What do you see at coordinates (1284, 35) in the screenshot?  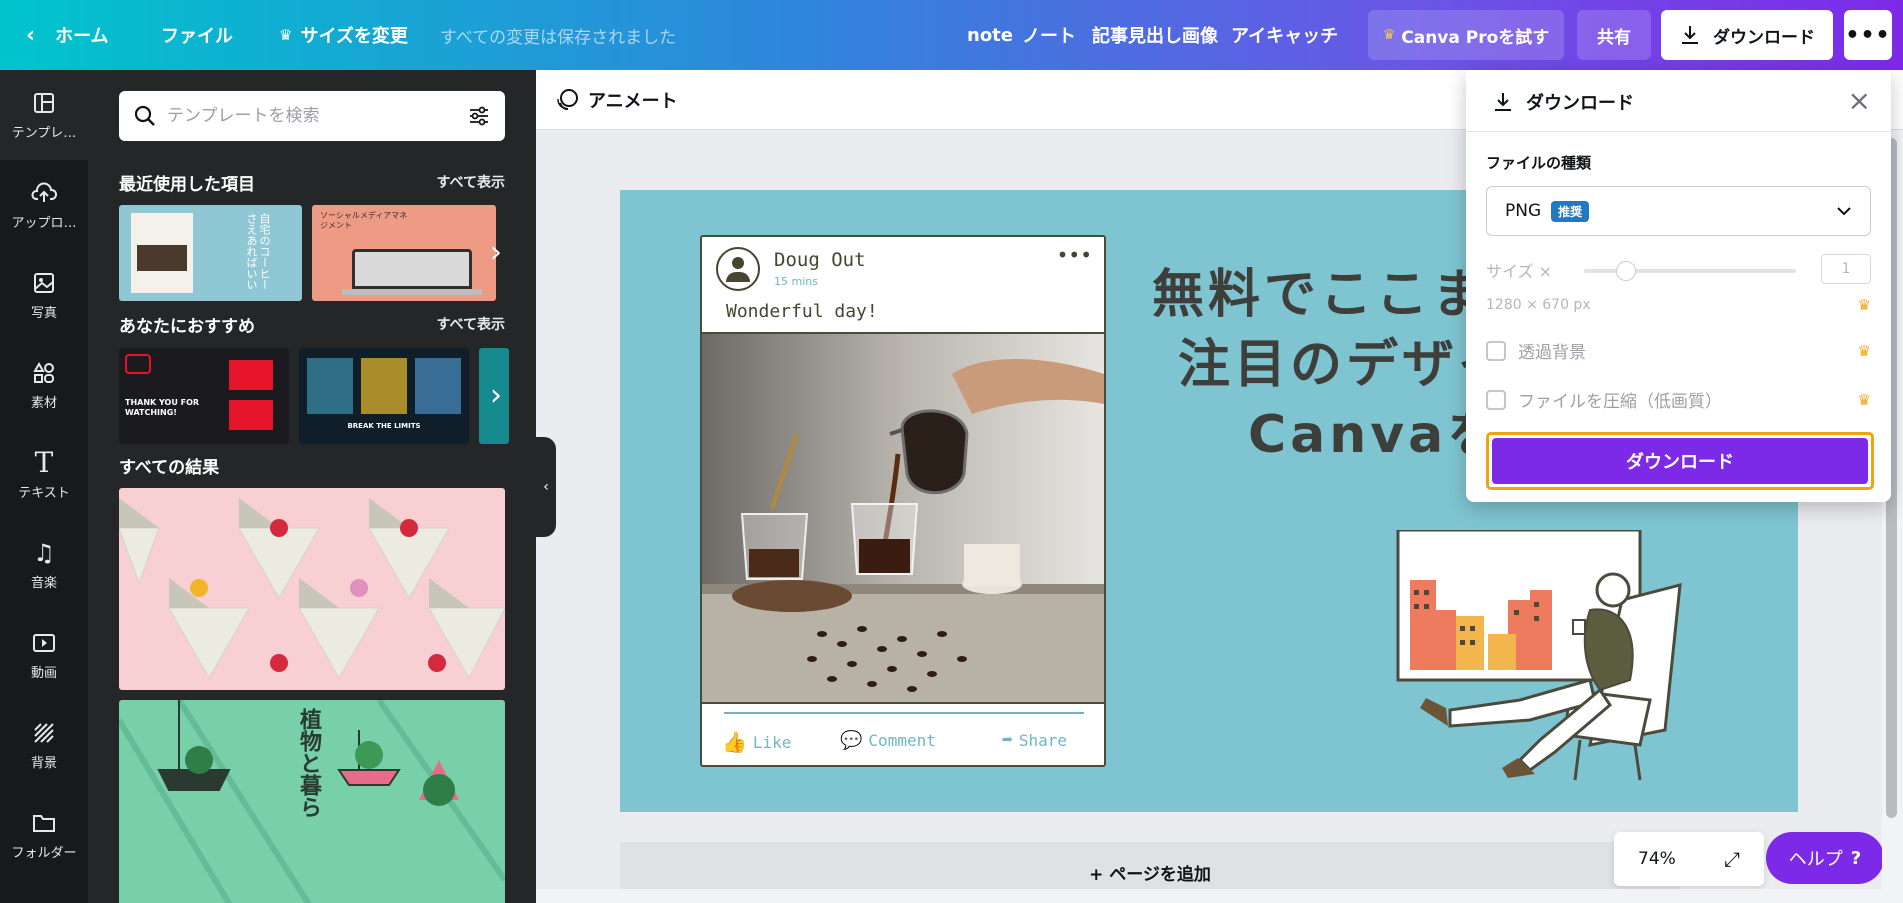 I see `doc-tag-eyecatch: アイキャッチ` at bounding box center [1284, 35].